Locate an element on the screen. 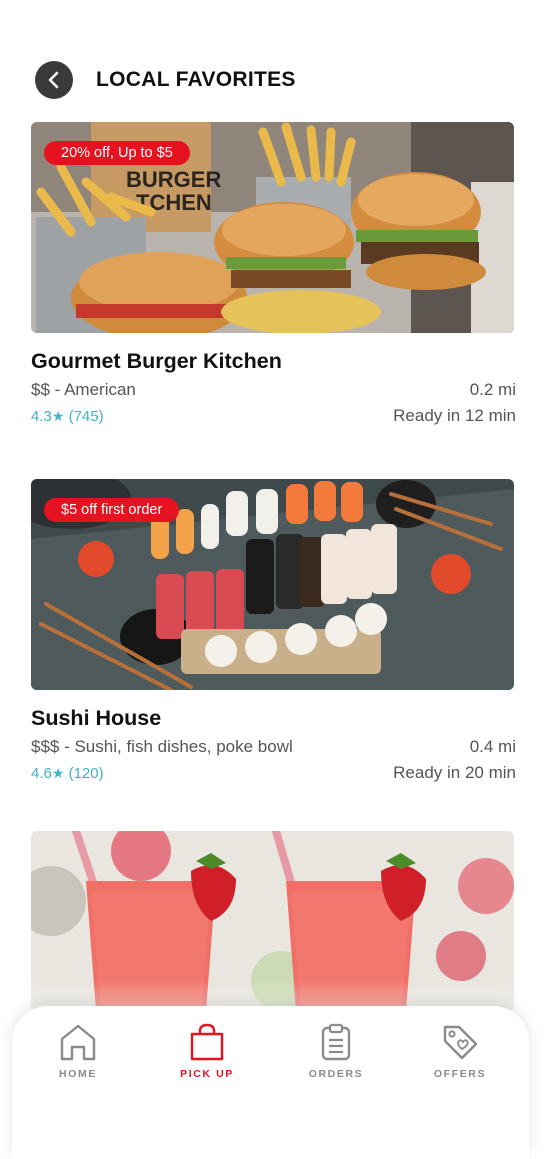  rating: 4.3★ (745) is located at coordinates (67, 416).